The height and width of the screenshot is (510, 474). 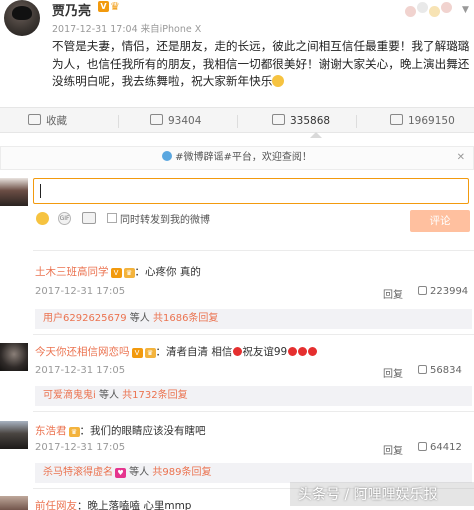 I want to click on comment-text: ：我们的眼睛应该没有瞎吧, so click(x=142, y=431).